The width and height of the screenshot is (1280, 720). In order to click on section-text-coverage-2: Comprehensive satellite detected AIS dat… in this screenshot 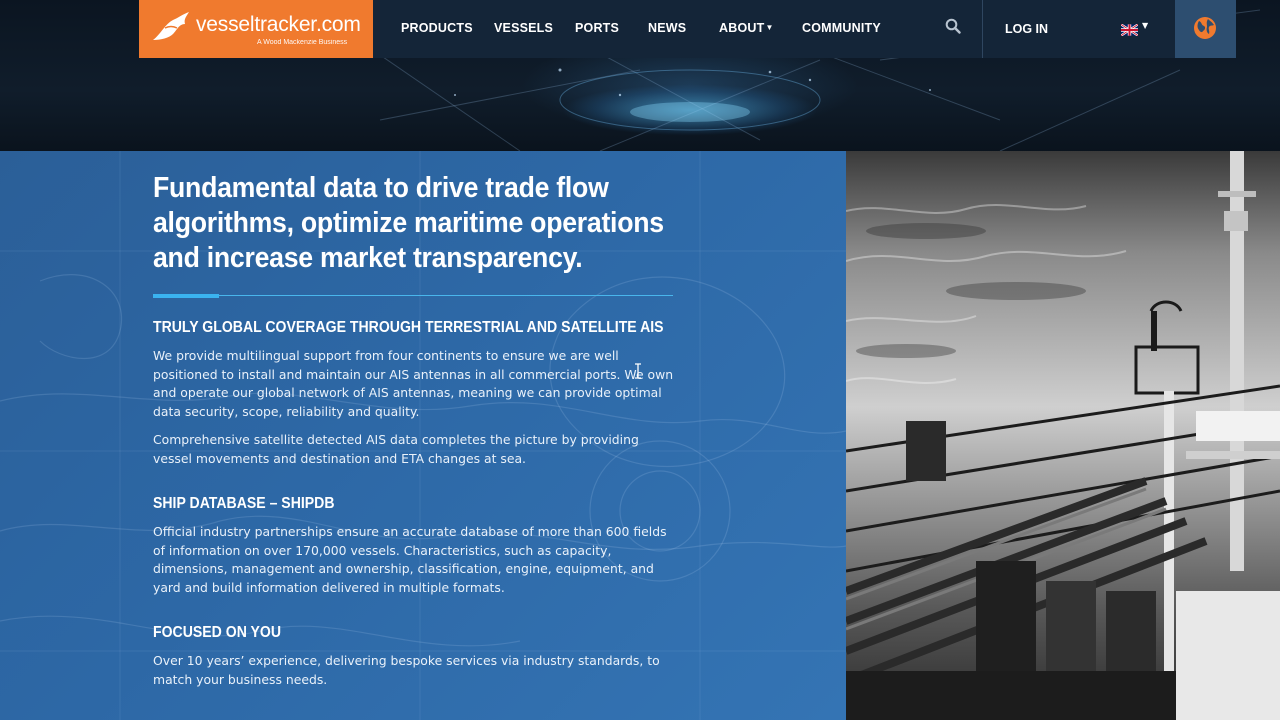, I will do `click(396, 449)`.